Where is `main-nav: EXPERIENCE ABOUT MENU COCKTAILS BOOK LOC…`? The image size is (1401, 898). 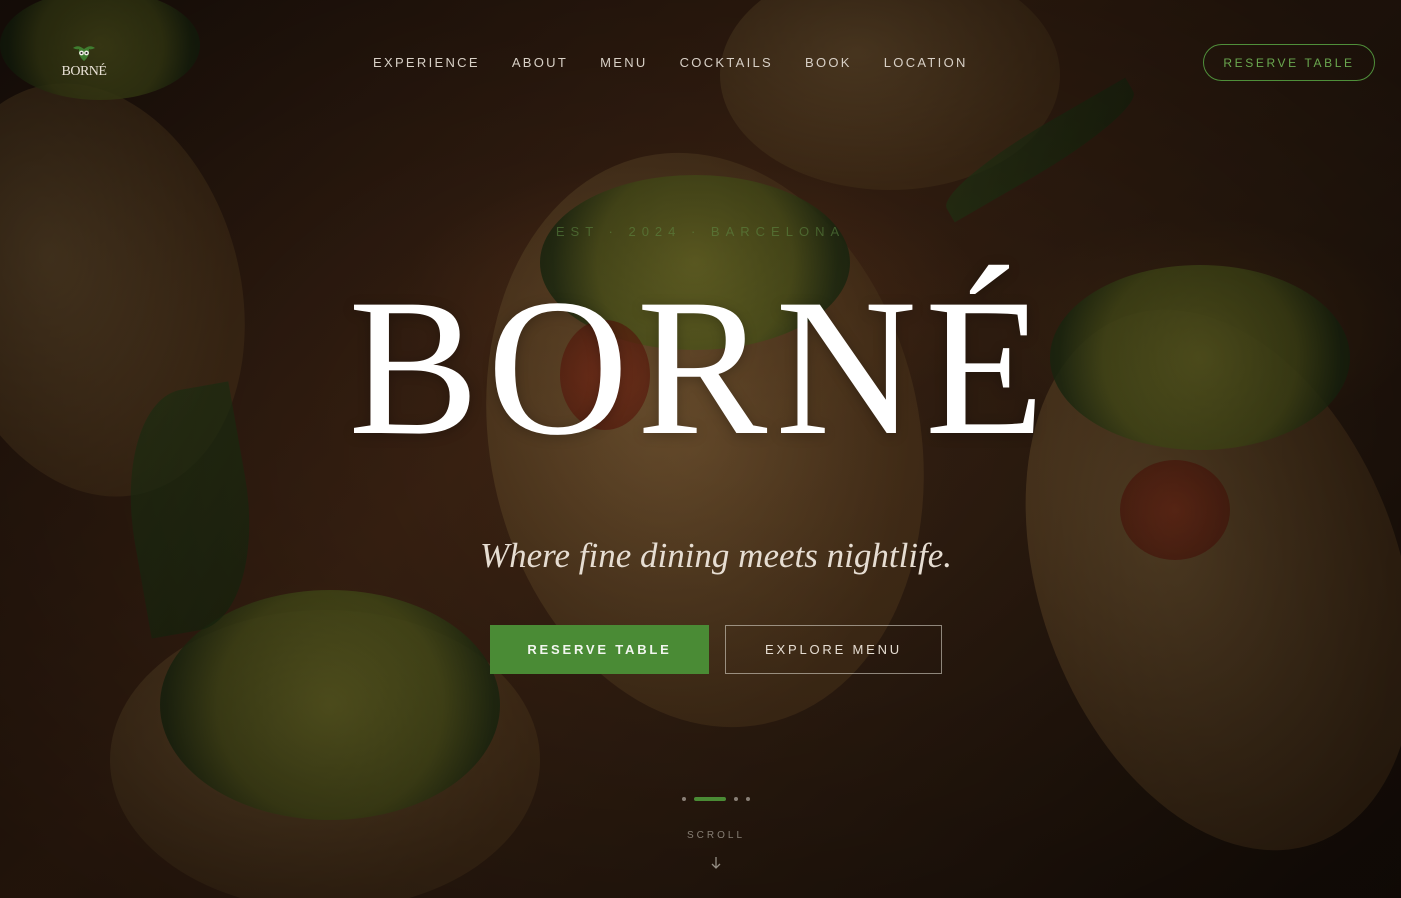 main-nav: EXPERIENCE ABOUT MENU COCKTAILS BOOK LOC… is located at coordinates (686, 63).